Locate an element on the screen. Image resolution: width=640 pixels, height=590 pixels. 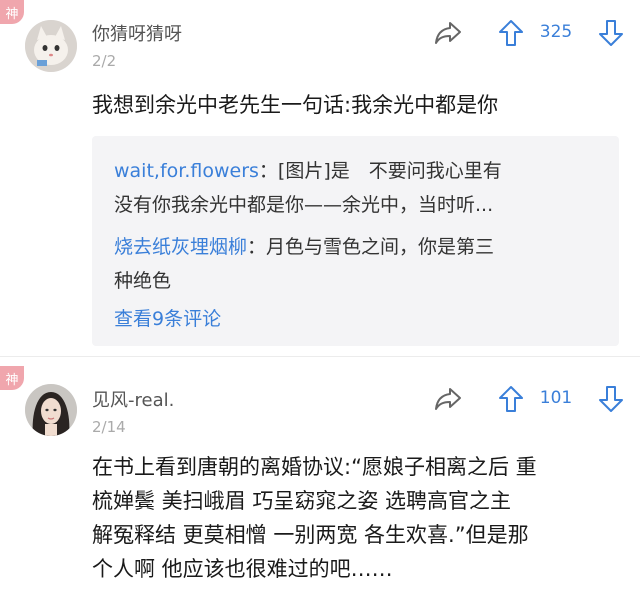
upvote-count: 101 is located at coordinates (556, 398).